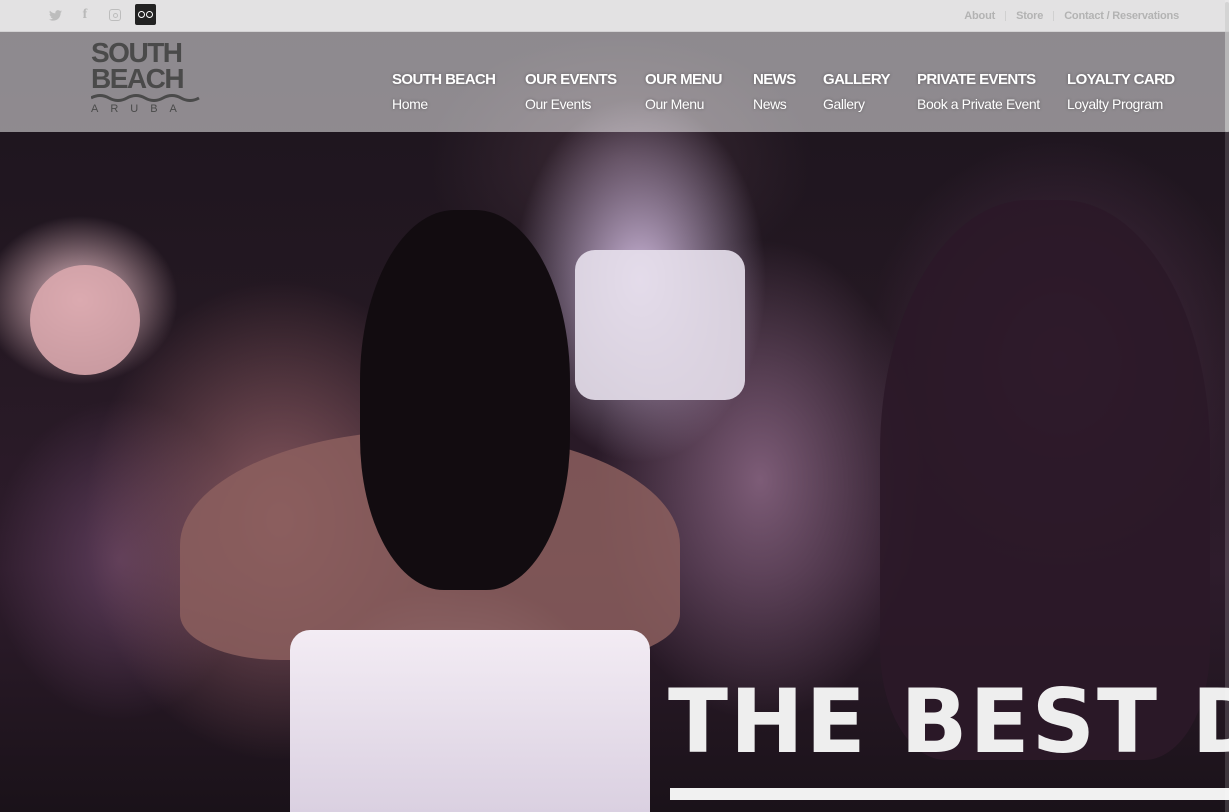  Describe the element at coordinates (470, 721) in the screenshot. I see `hero-figure-dress` at that location.